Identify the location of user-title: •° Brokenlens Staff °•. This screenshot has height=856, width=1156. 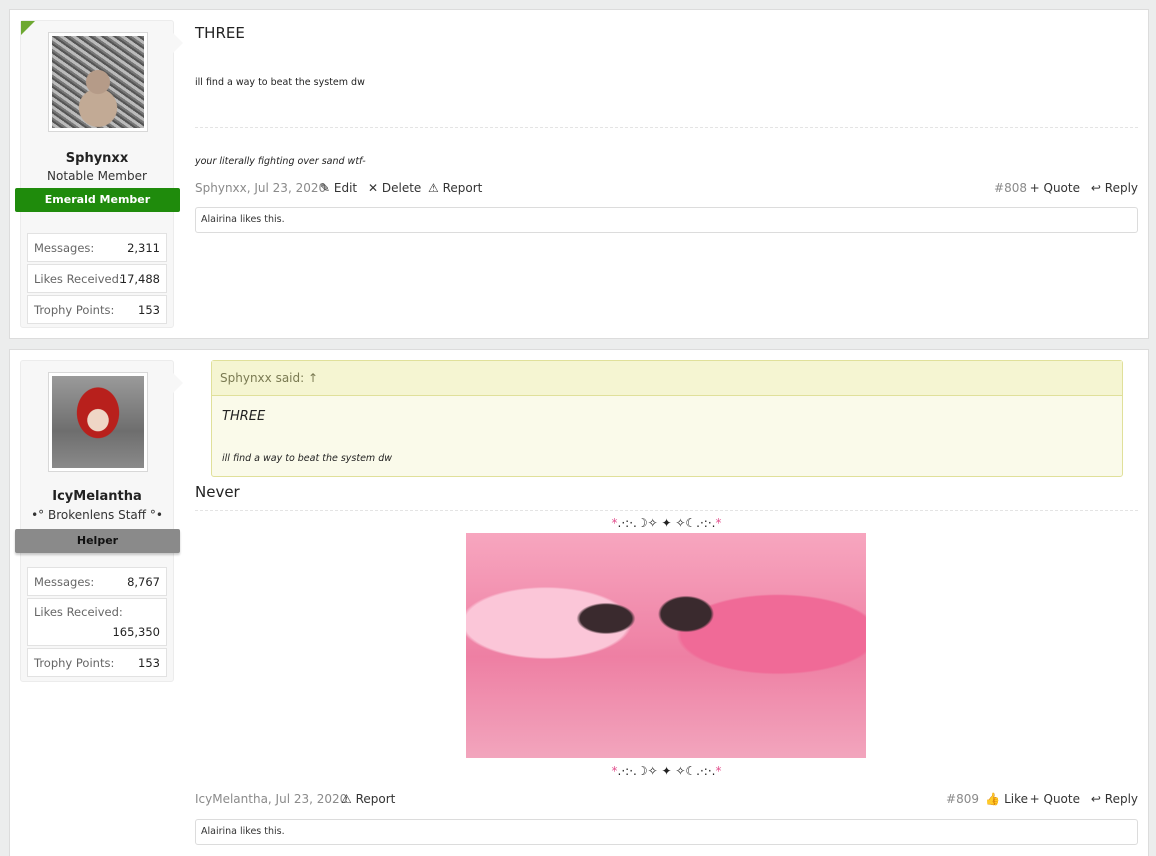
(97, 515).